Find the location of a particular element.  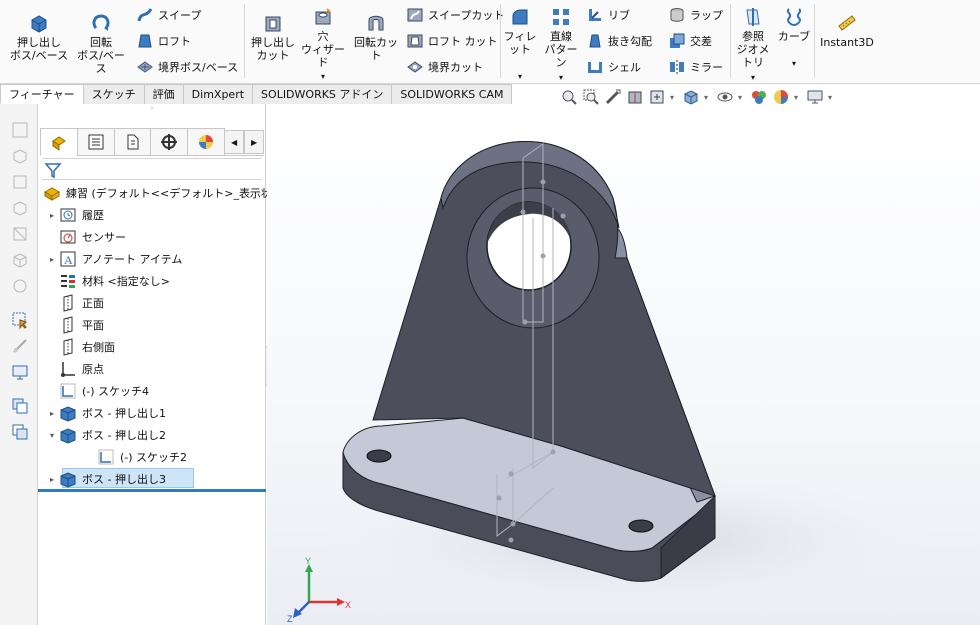

filter-icon is located at coordinates (53, 170).